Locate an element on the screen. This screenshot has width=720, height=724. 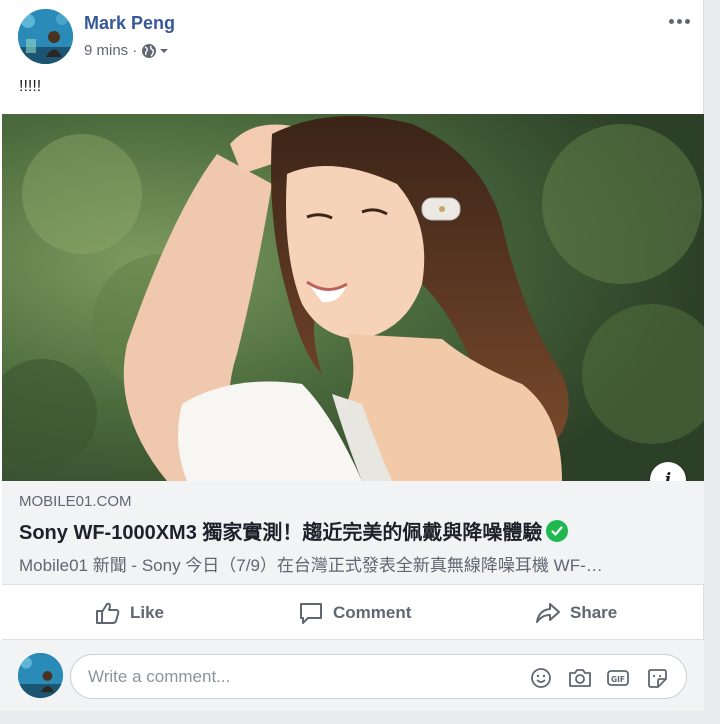
post-text: !!!!! is located at coordinates (30, 86).